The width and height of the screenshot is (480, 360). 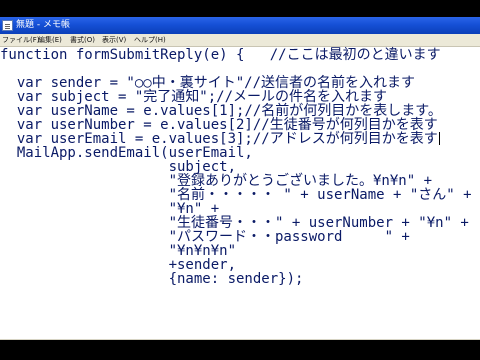 What do you see at coordinates (208, 83) in the screenshot?
I see `code-line: var sender = "○○中・裏サイト"//送信者の名前を入れます` at bounding box center [208, 83].